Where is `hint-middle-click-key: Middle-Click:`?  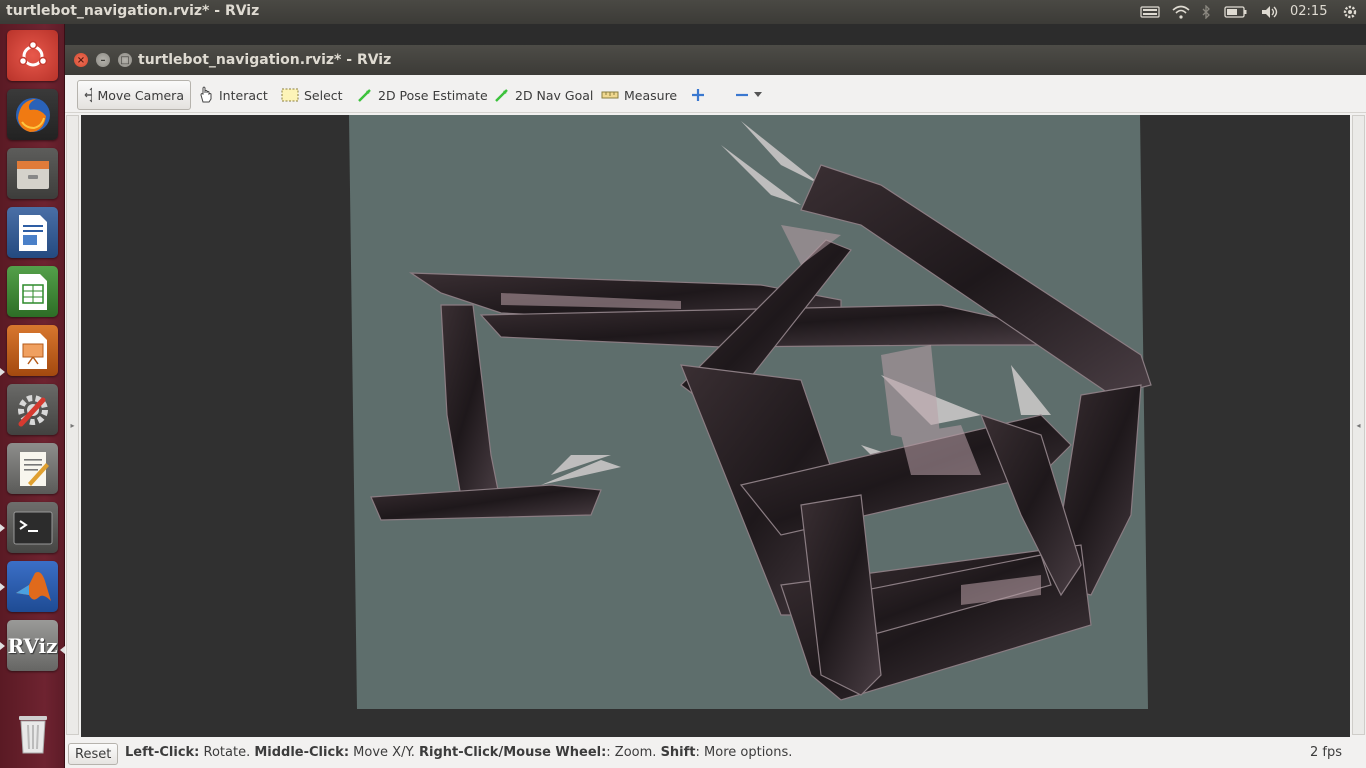 hint-middle-click-key: Middle-Click: is located at coordinates (302, 752).